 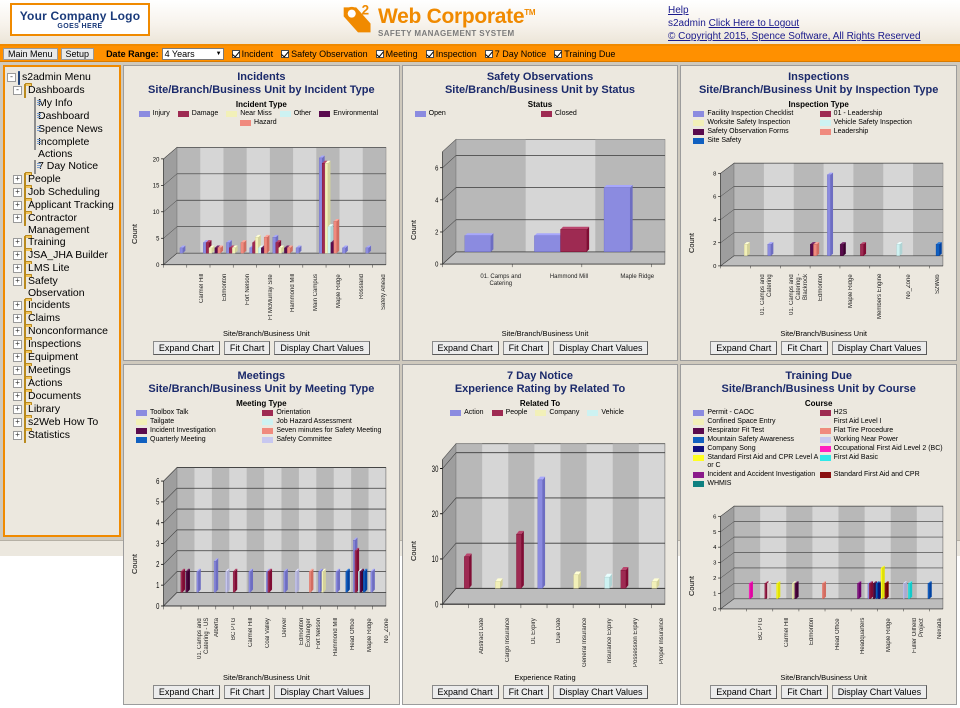 What do you see at coordinates (754, 23) in the screenshot?
I see `logout-link: Click Here to Logout` at bounding box center [754, 23].